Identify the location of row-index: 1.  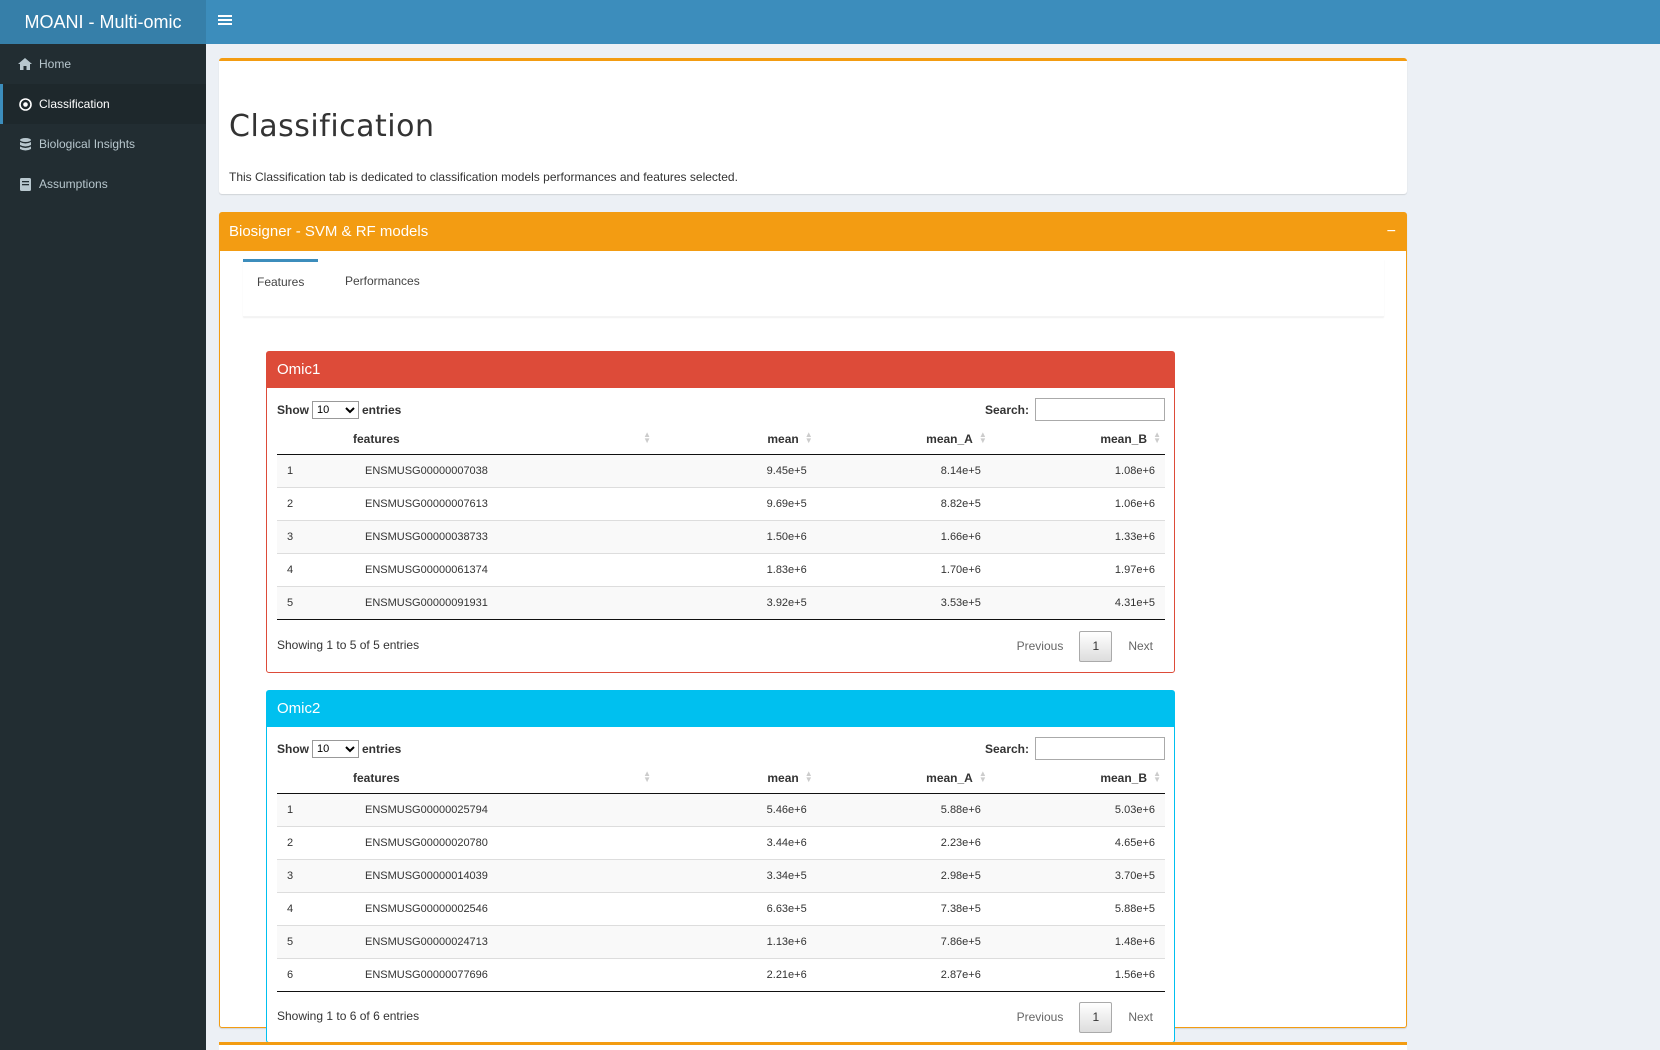
(316, 809).